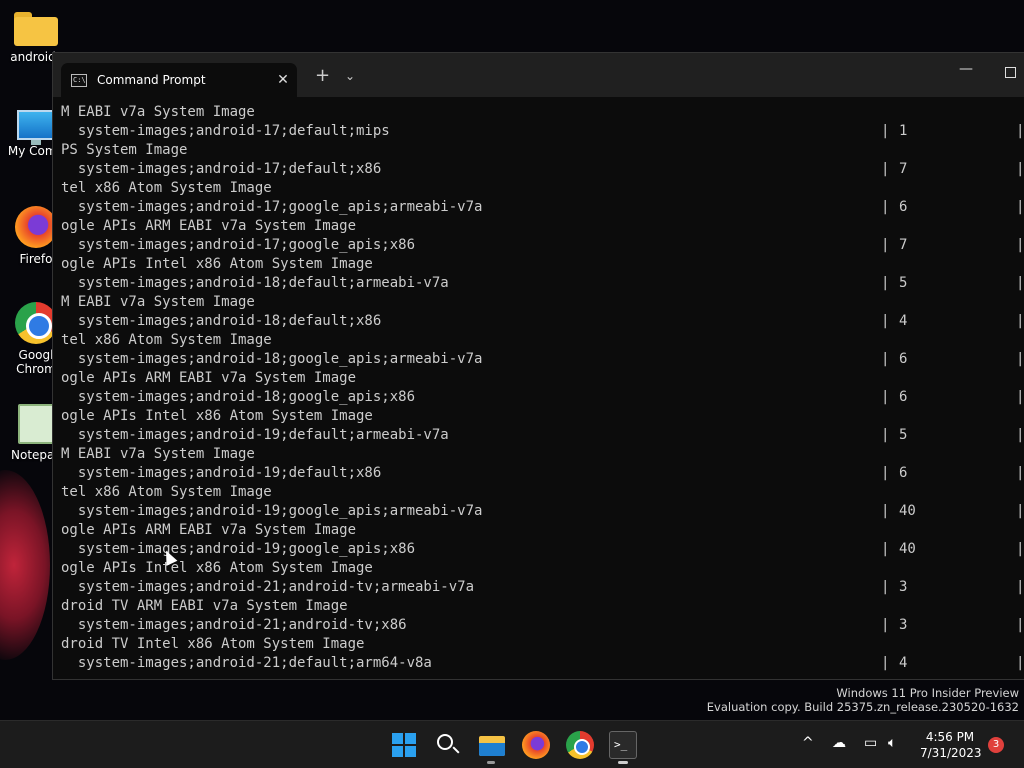  What do you see at coordinates (456, 750) in the screenshot?
I see `search-icon-handle` at bounding box center [456, 750].